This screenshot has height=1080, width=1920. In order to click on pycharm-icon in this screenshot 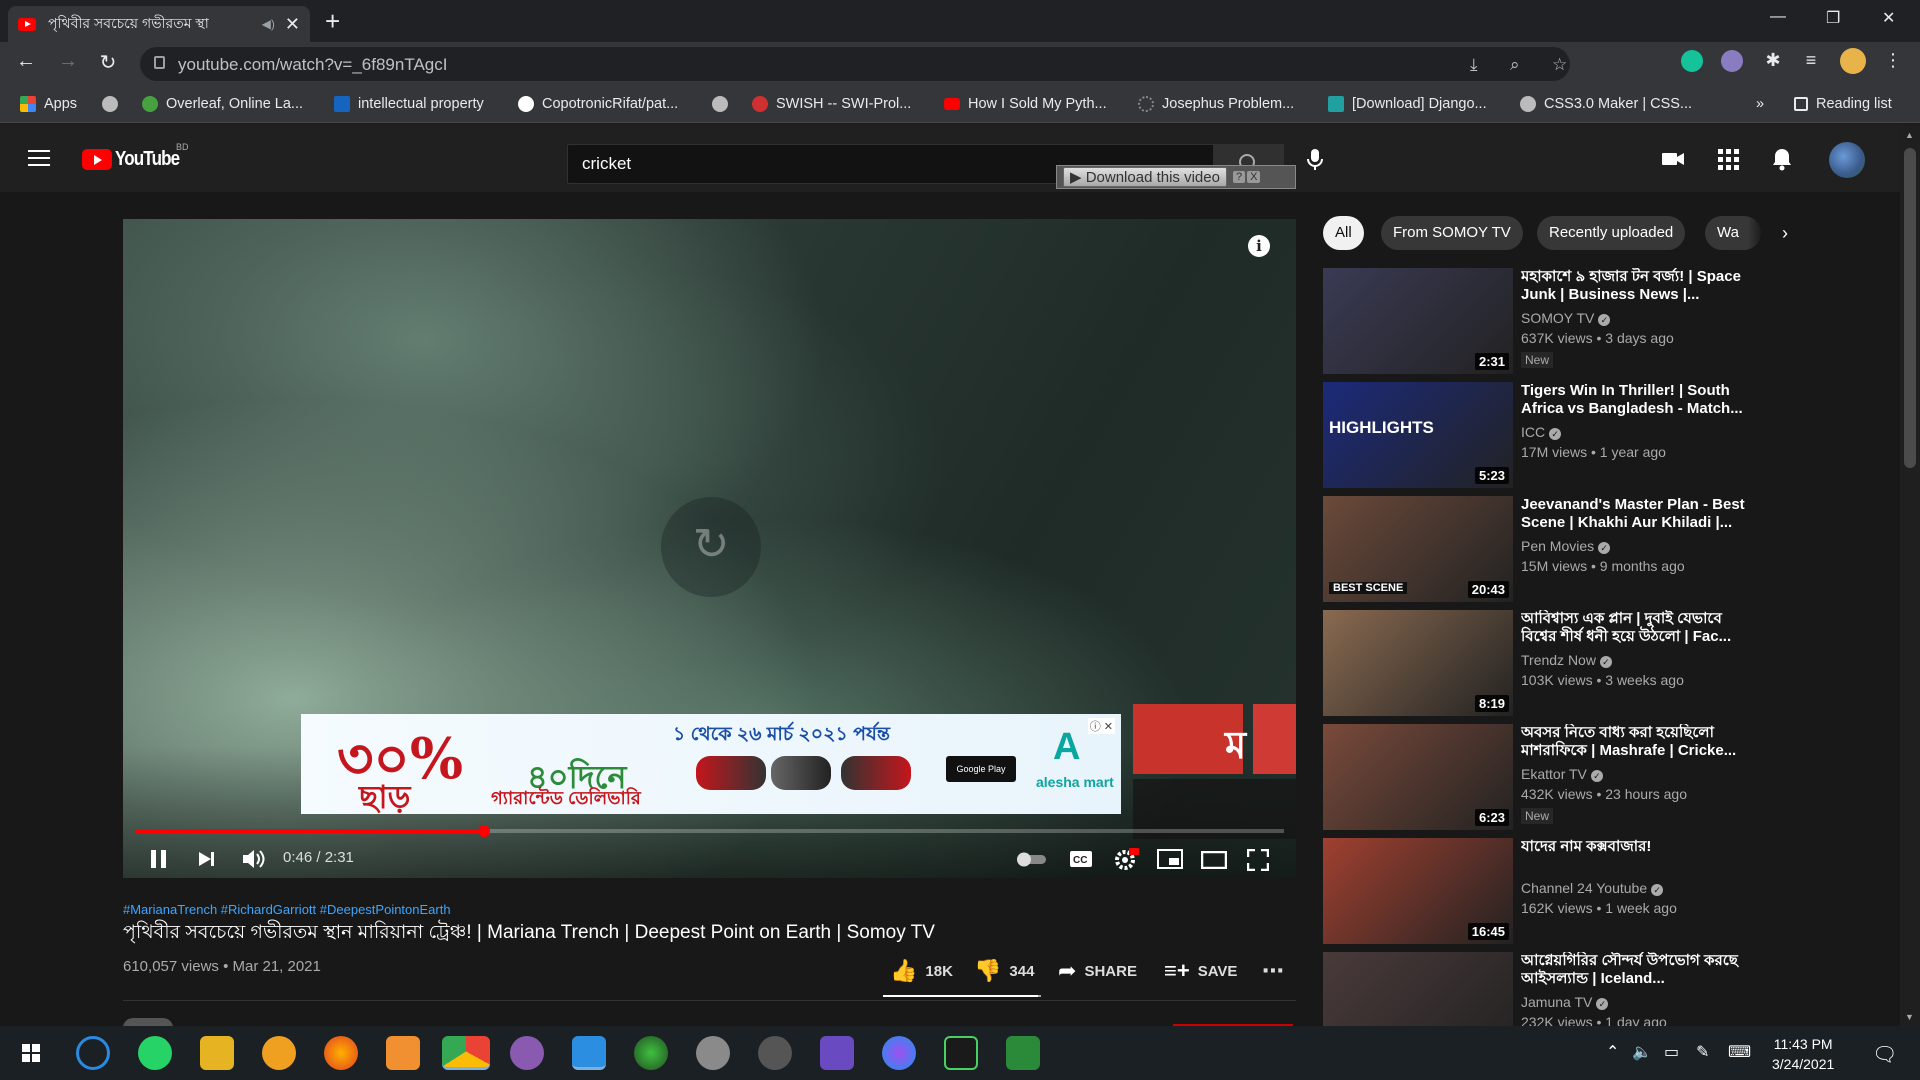, I will do `click(961, 1053)`.